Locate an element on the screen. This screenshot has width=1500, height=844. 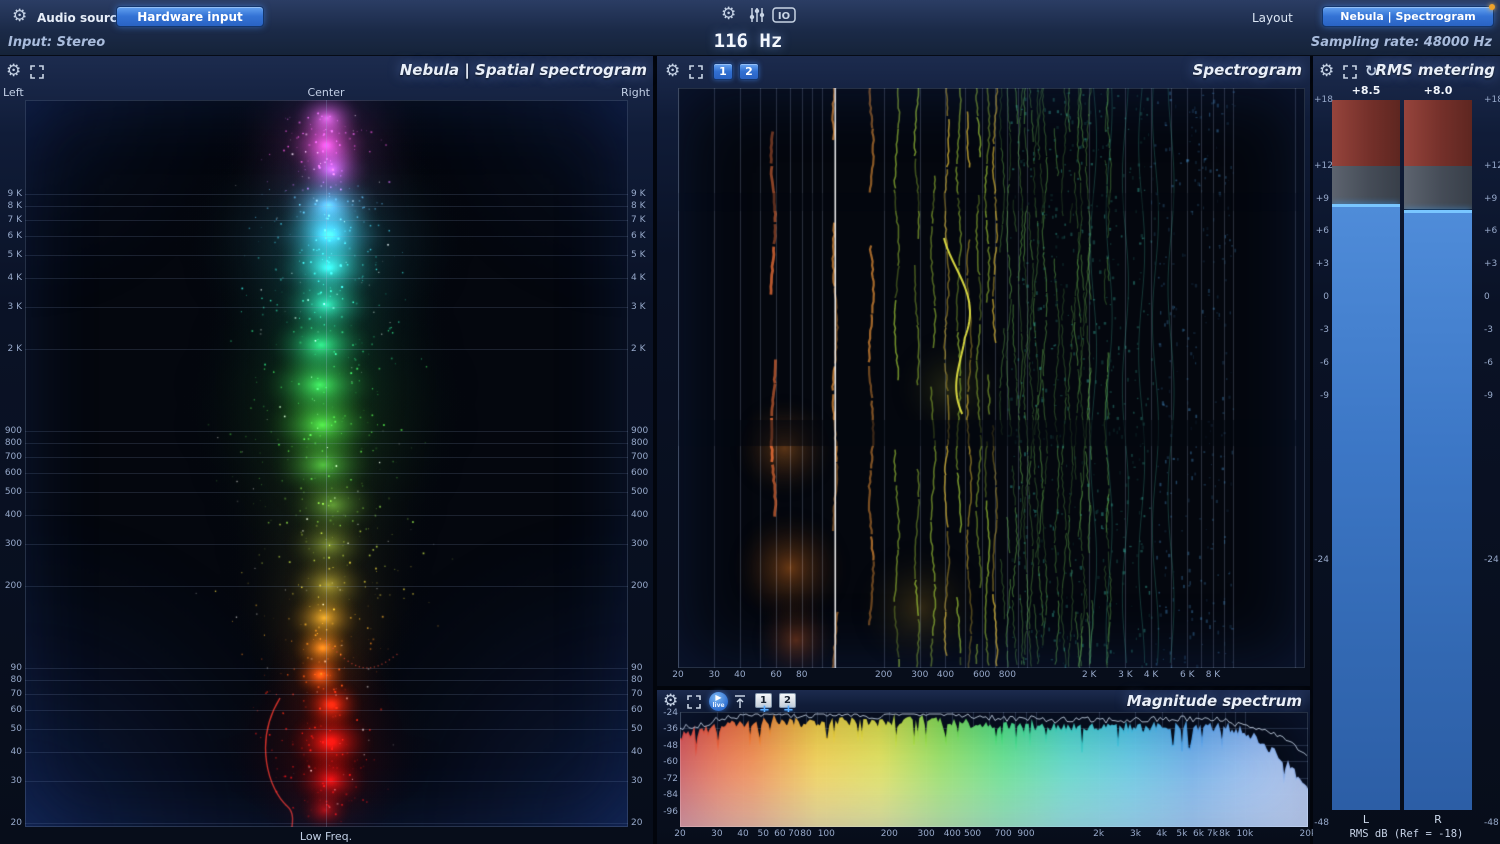
live-play-button: ▶ live is located at coordinates (718, 701).